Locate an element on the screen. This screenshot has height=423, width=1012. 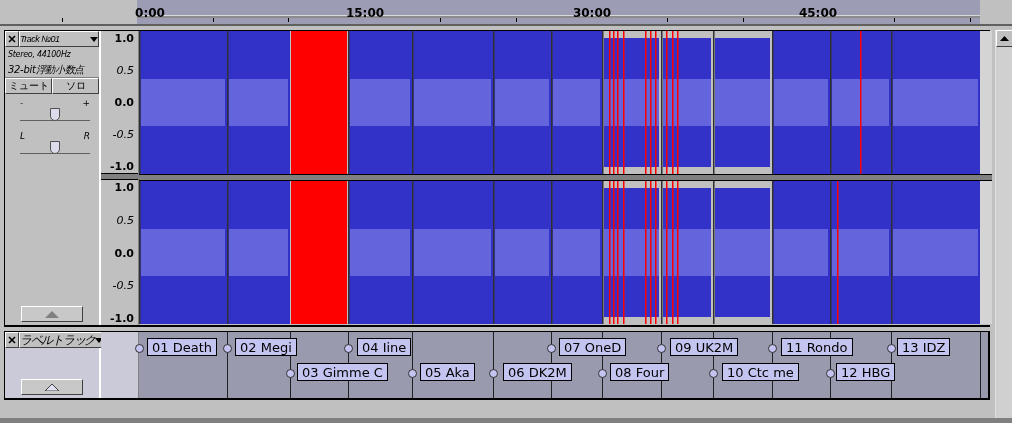
caret-icon is located at coordinates (94, 39).